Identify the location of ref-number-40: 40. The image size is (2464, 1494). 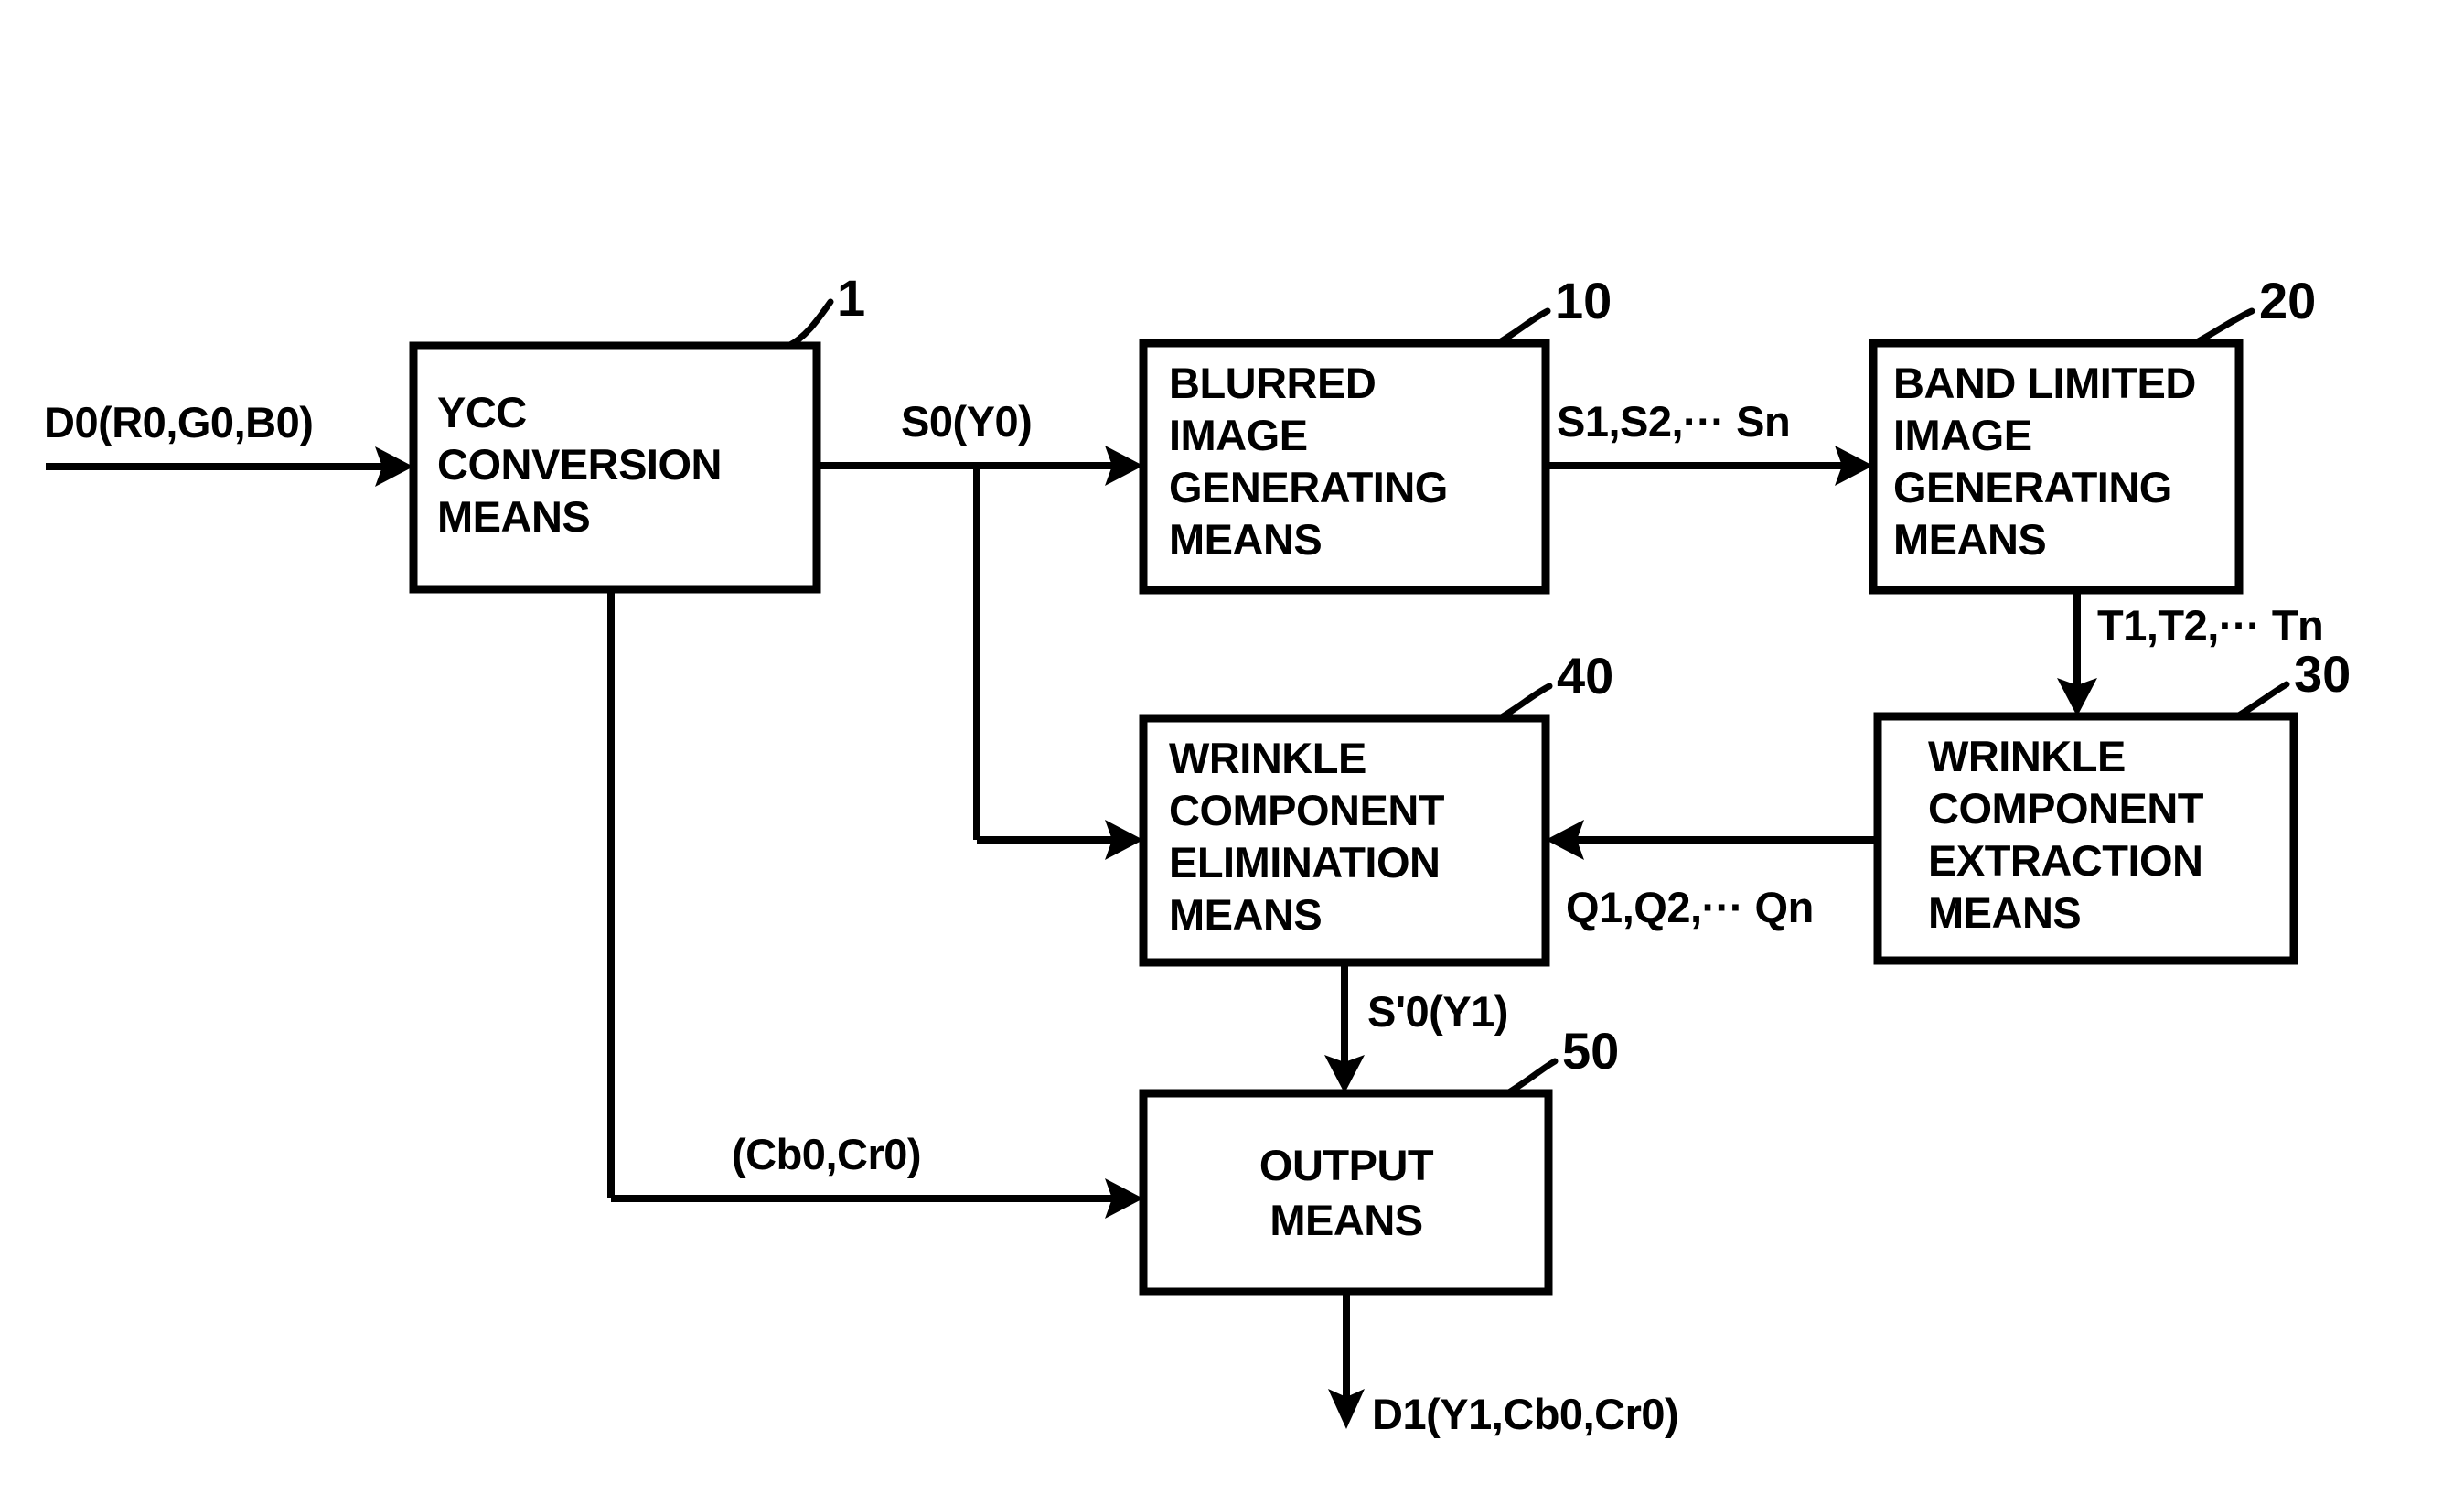
(1585, 675).